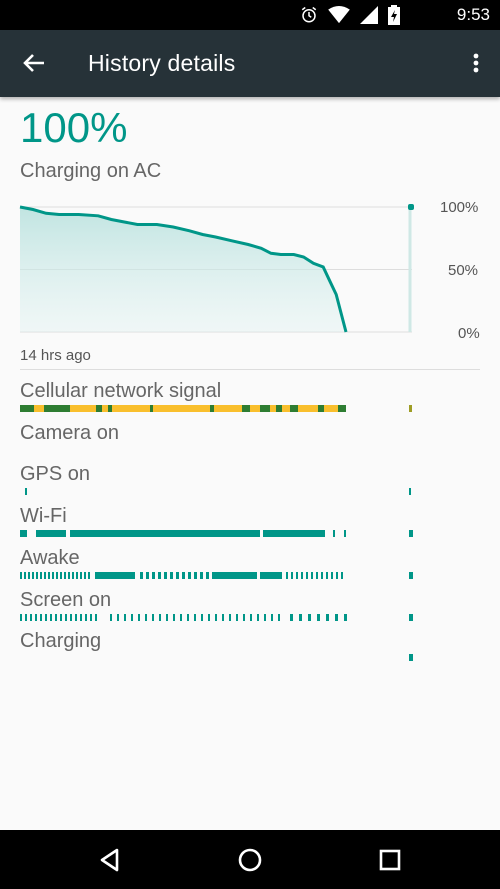  I want to click on battery-level: 100%, so click(74, 127).